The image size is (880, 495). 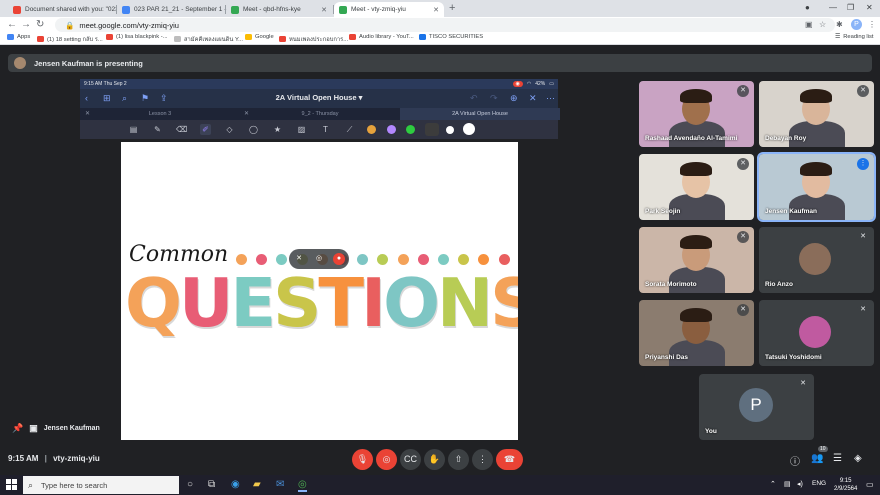 I want to click on present-now-button: ⇧, so click(x=458, y=459).